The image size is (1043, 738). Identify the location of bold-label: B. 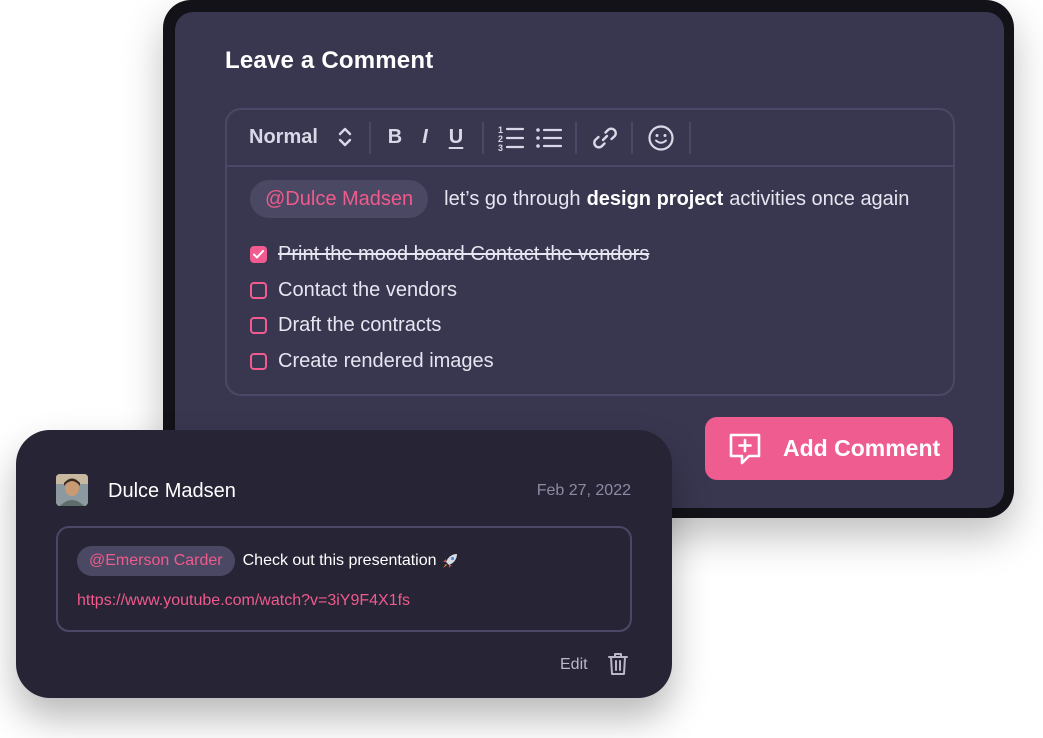
(395, 137).